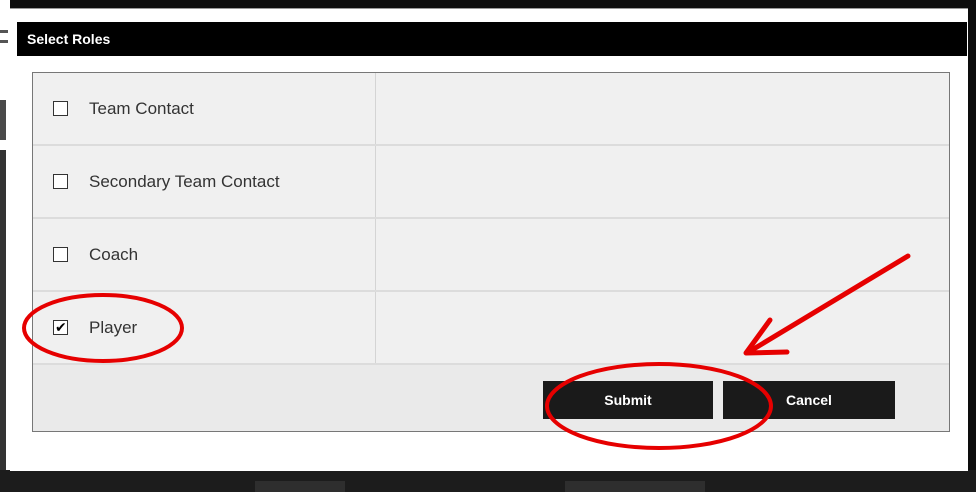 Image resolution: width=976 pixels, height=492 pixels. I want to click on modal-title: Select Roles, so click(492, 39).